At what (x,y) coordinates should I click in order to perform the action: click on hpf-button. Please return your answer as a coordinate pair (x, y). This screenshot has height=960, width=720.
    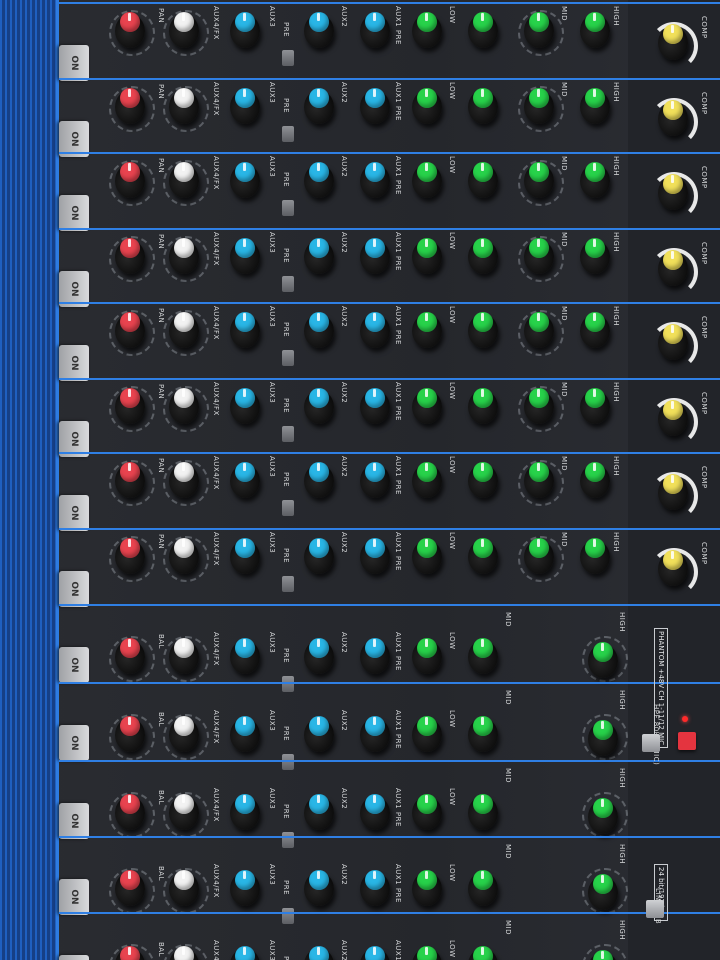
    Looking at the image, I should click on (651, 743).